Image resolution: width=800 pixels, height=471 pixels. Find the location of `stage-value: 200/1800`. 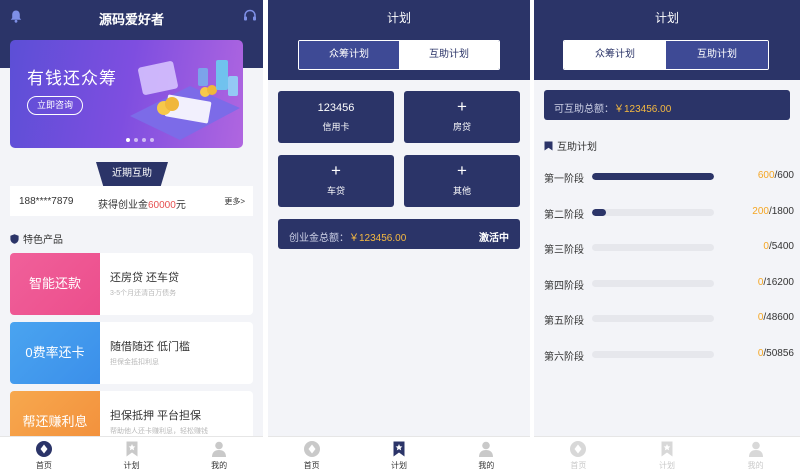

stage-value: 200/1800 is located at coordinates (773, 211).